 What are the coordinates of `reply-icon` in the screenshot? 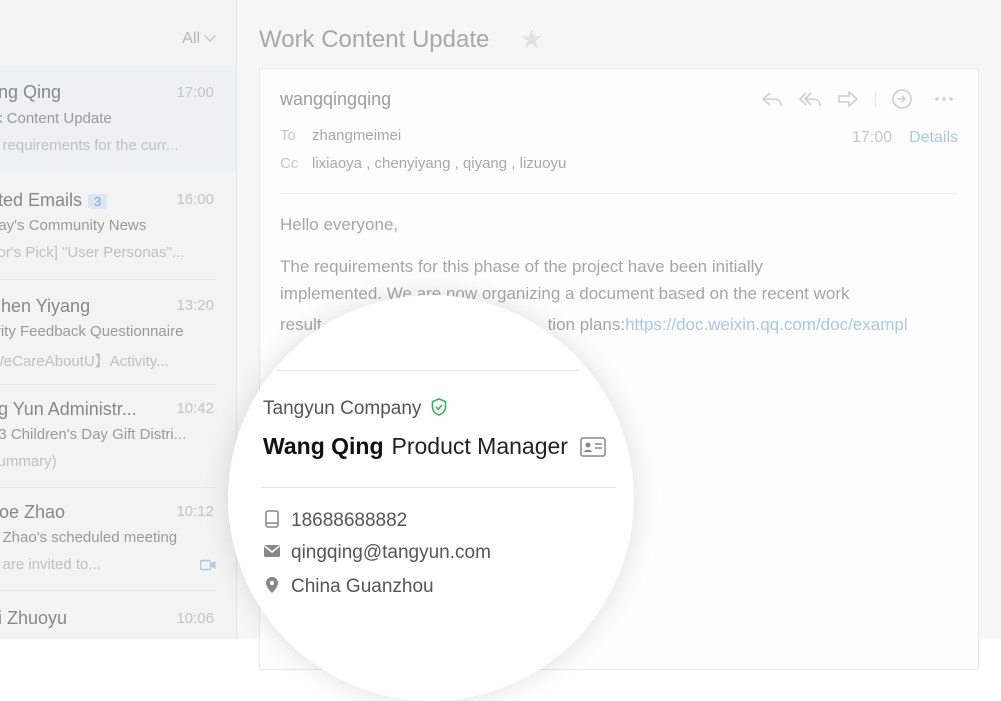 It's located at (772, 99).